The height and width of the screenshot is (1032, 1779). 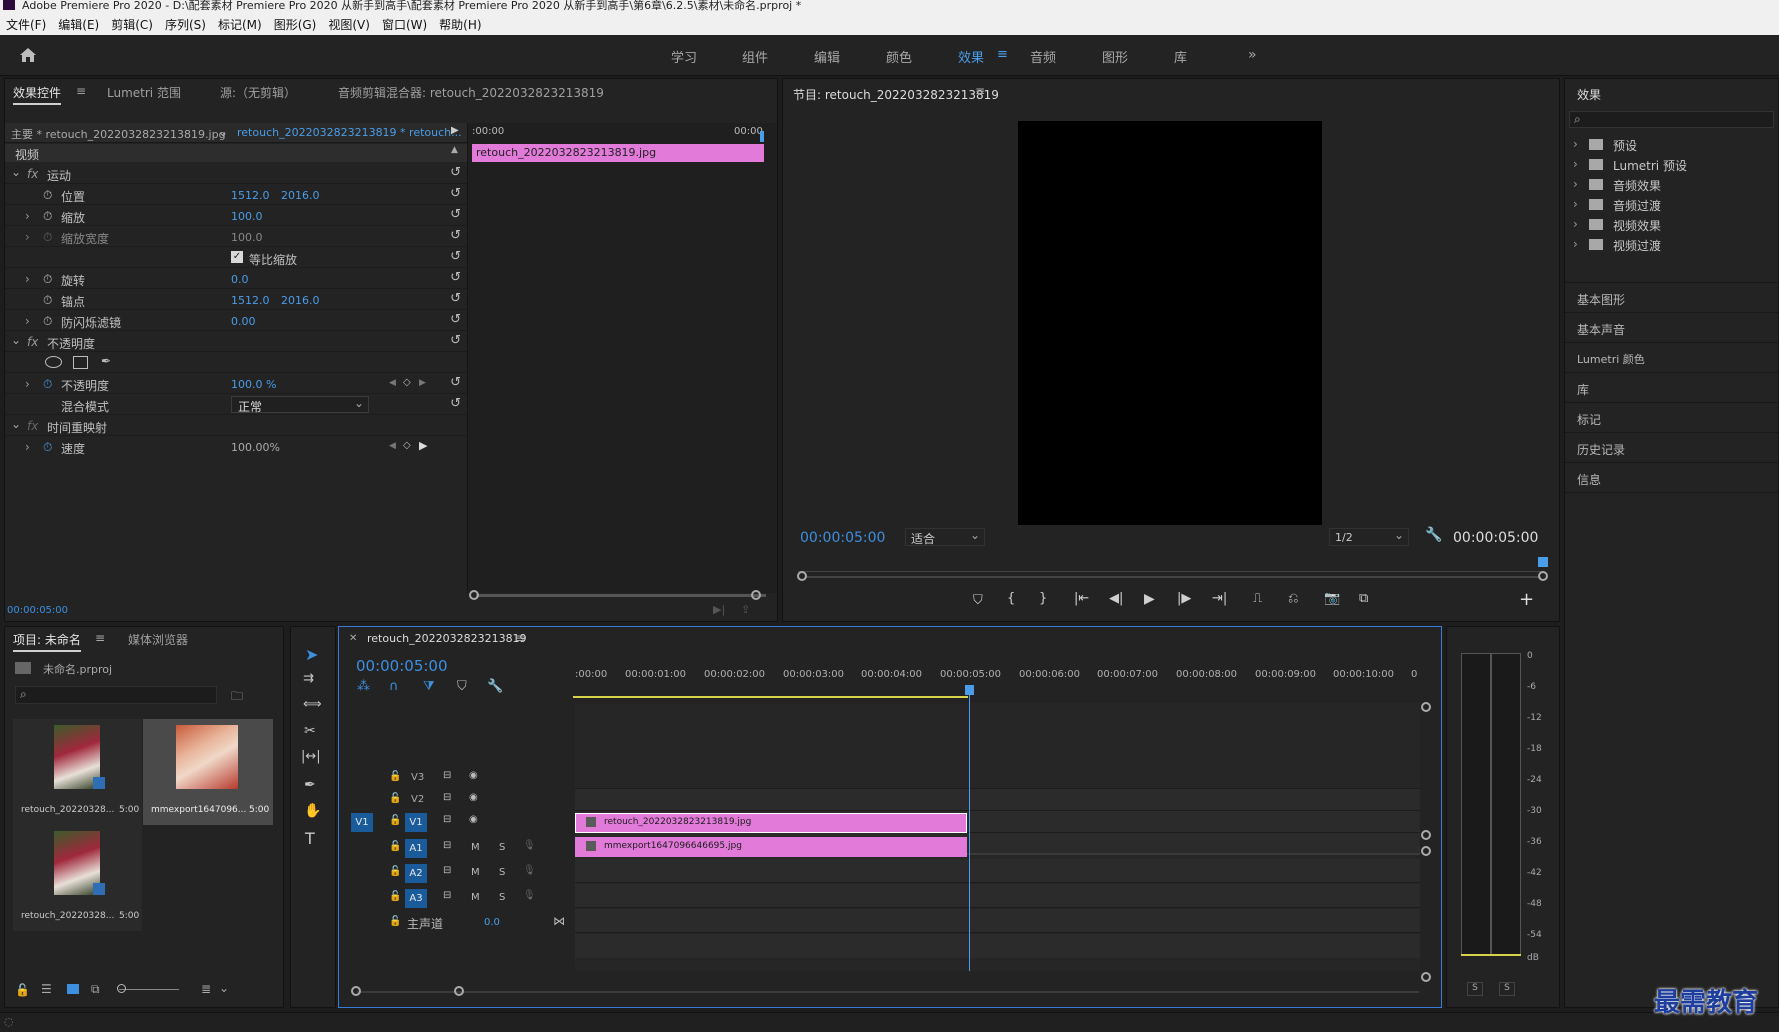 What do you see at coordinates (404, 22) in the screenshot?
I see `menu-window: 窗口(W)` at bounding box center [404, 22].